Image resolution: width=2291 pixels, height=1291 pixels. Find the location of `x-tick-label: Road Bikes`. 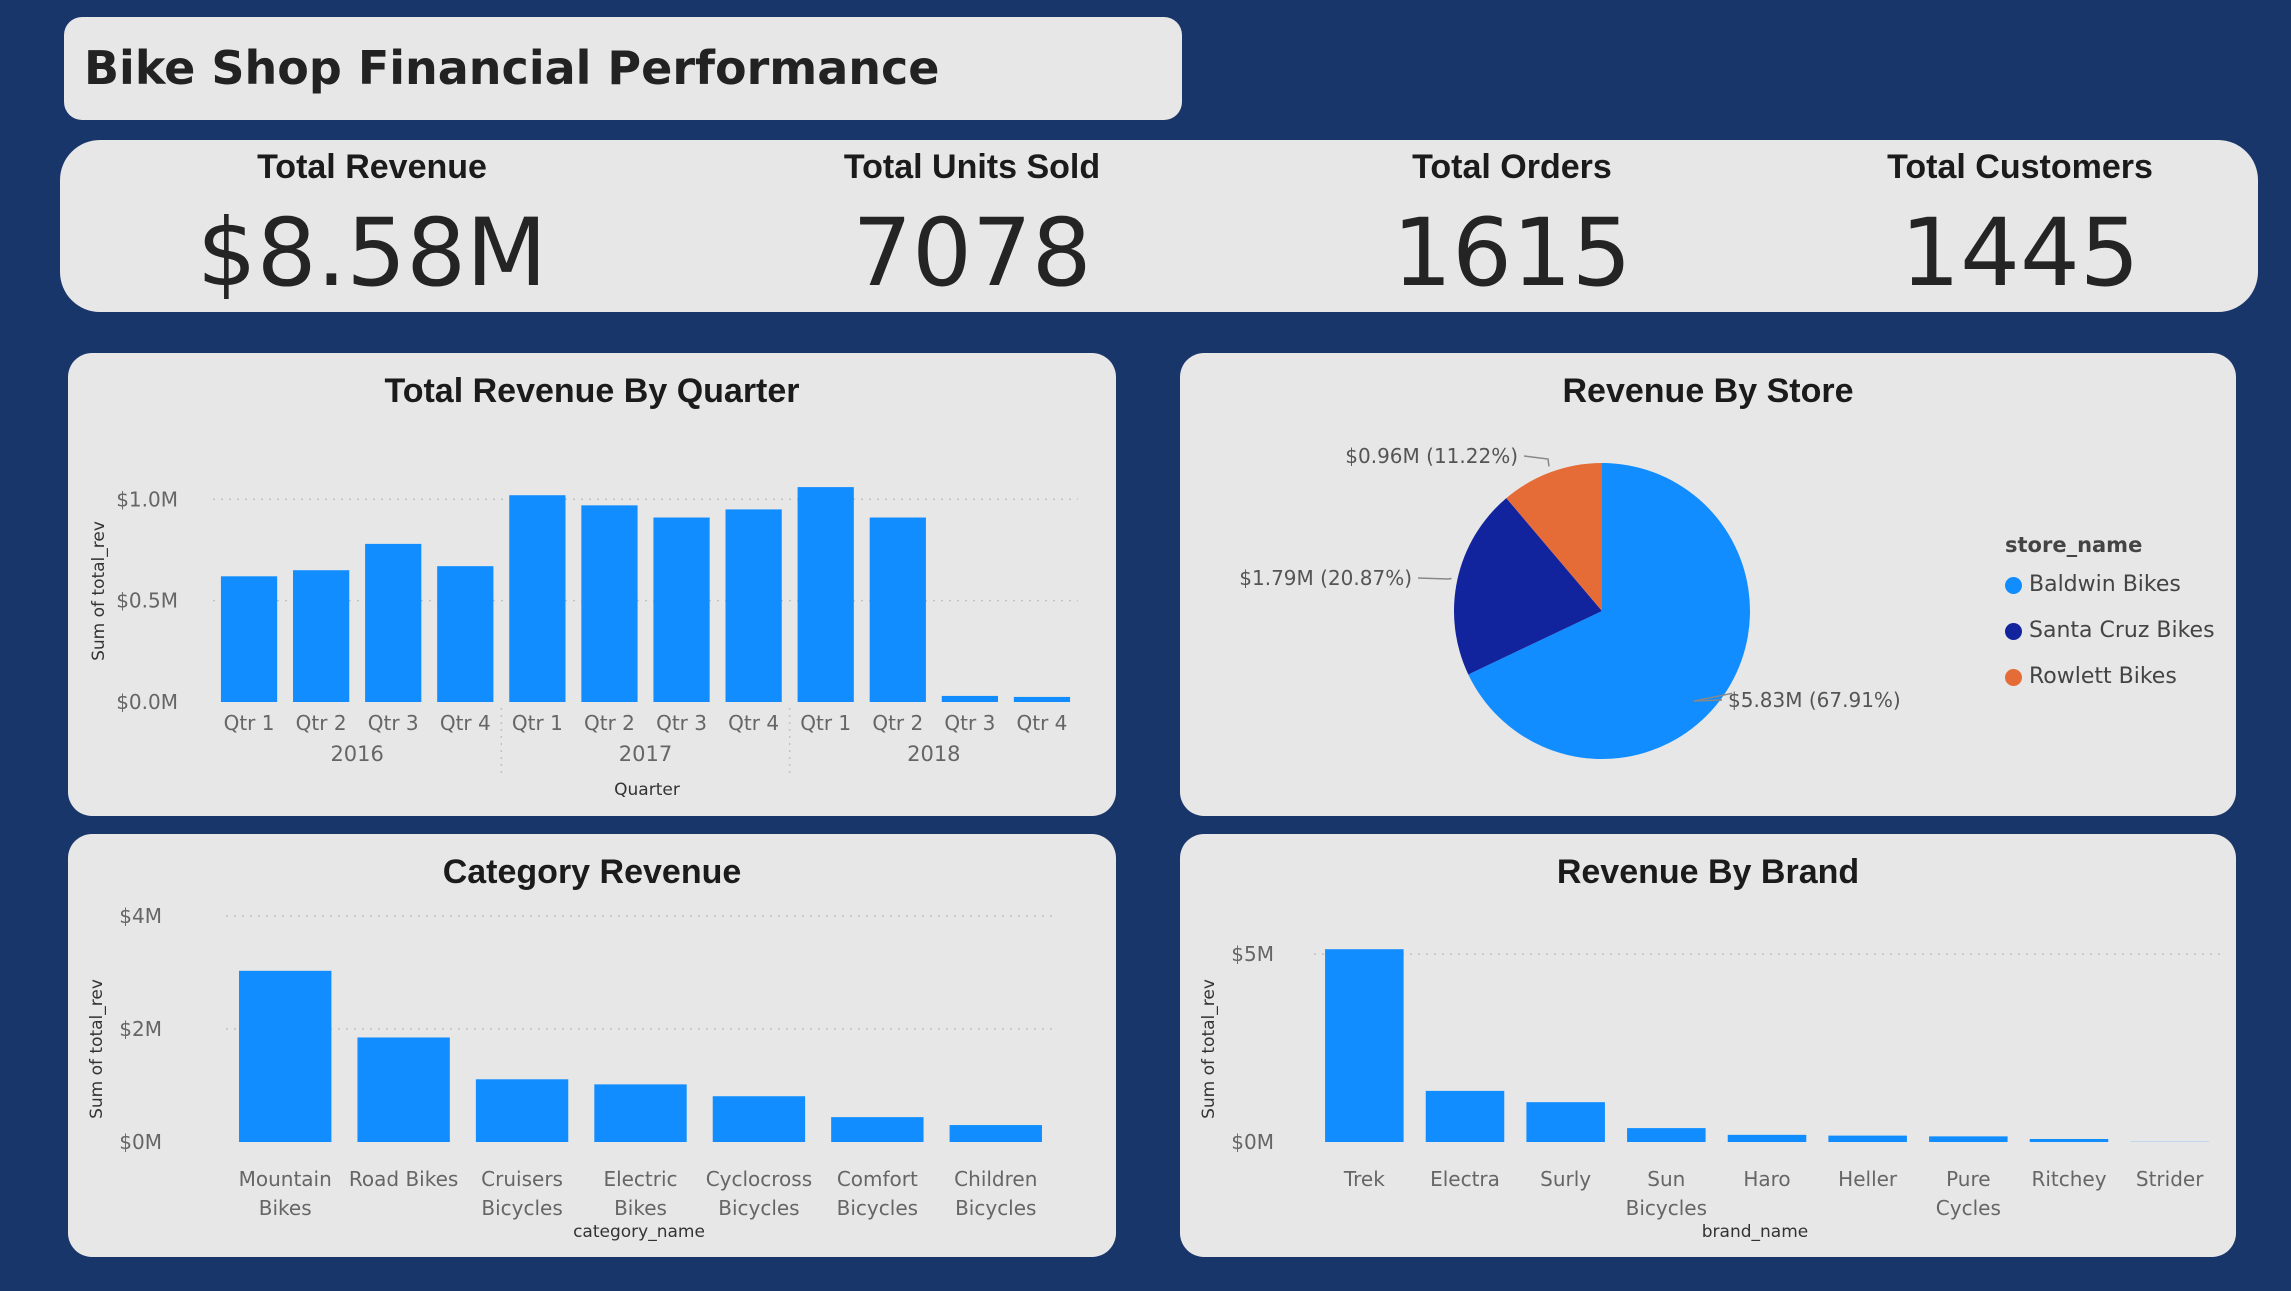

x-tick-label: Road Bikes is located at coordinates (403, 1179).